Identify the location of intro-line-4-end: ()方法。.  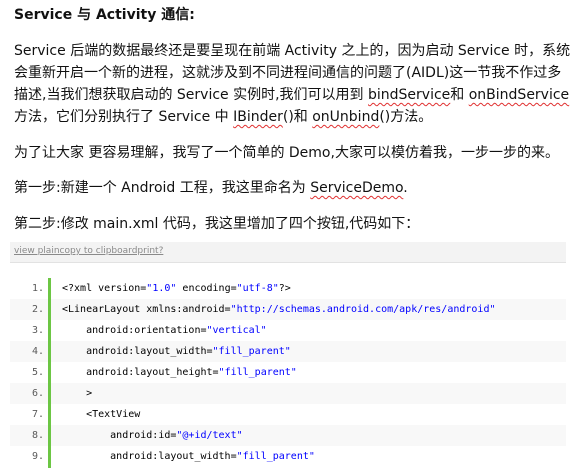
(406, 117).